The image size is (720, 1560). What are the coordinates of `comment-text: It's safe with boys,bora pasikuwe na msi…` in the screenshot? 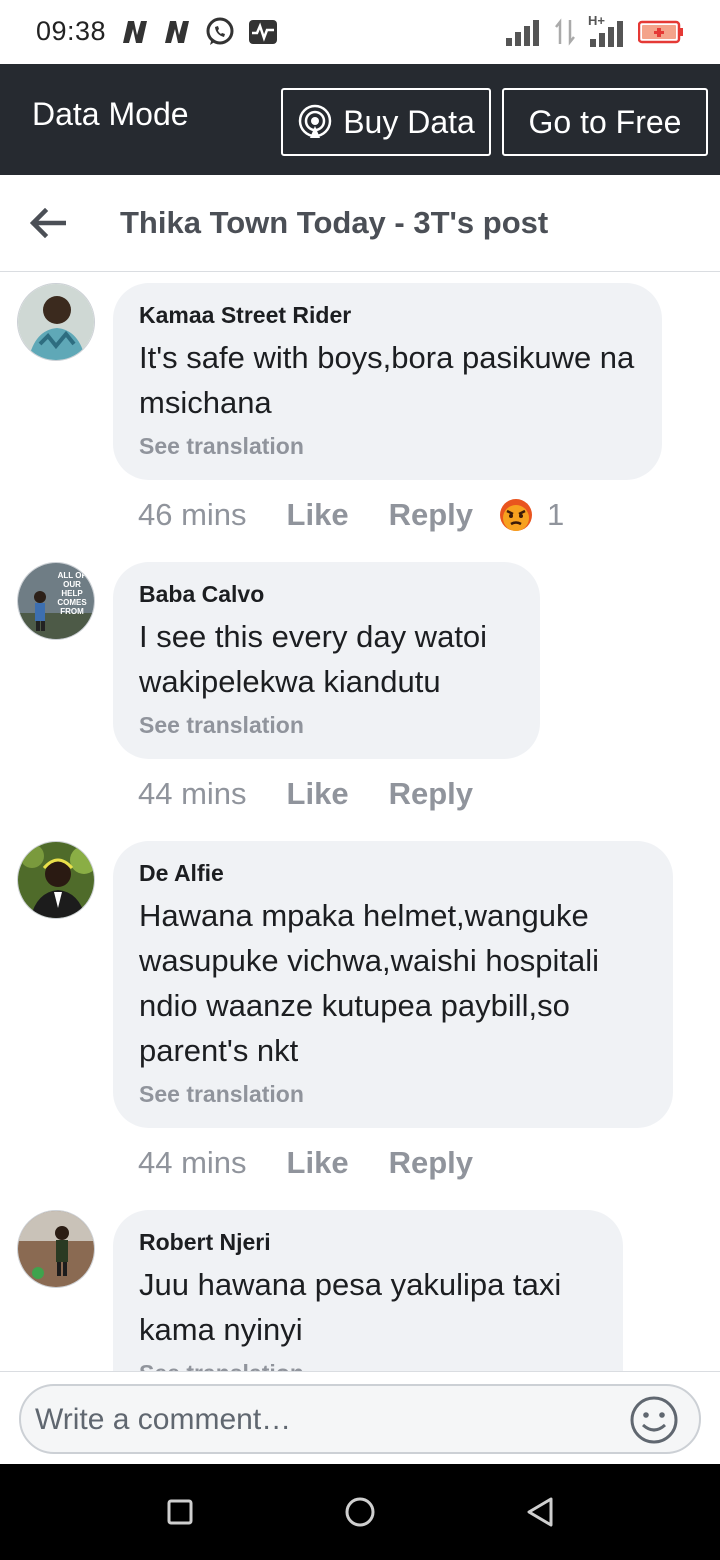 It's located at (387, 380).